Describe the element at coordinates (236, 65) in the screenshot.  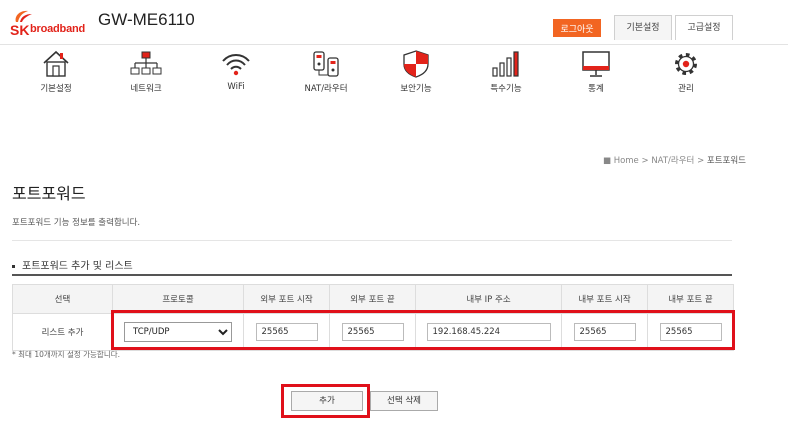
I see `wifi-icon` at that location.